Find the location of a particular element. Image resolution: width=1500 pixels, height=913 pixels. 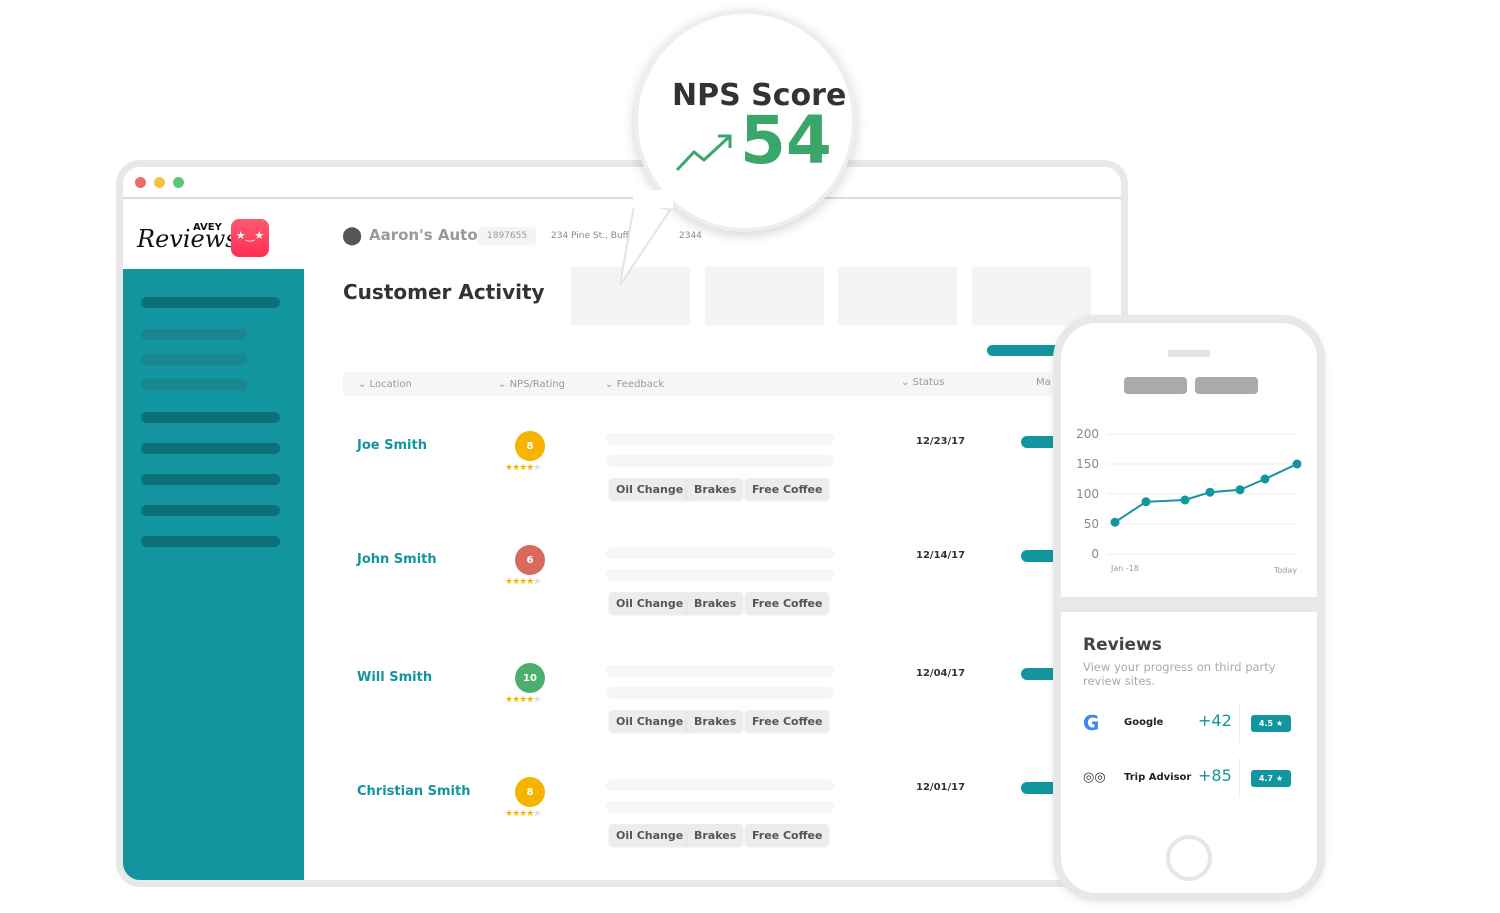

bubble-tail is located at coordinates (646, 238).